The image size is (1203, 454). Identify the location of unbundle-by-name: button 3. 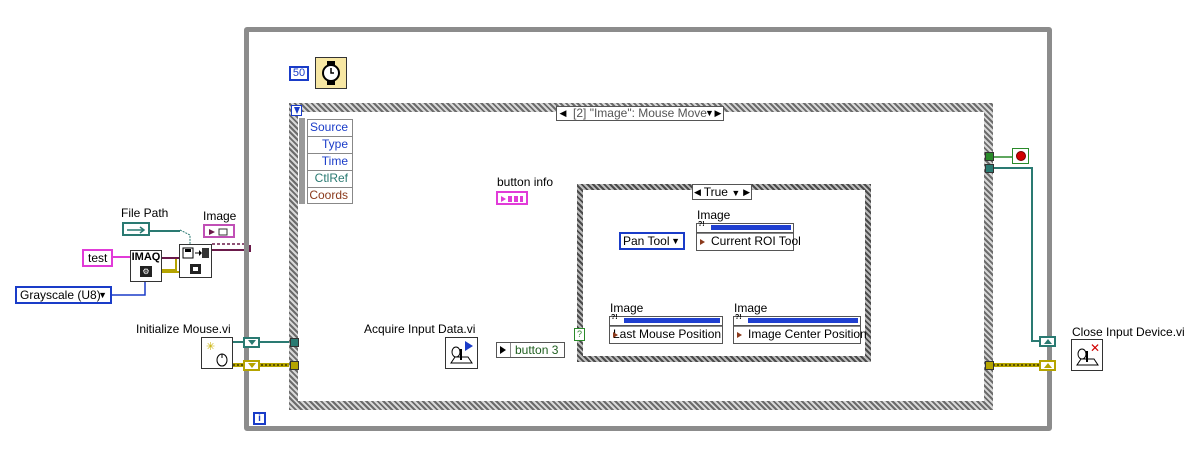
(530, 350).